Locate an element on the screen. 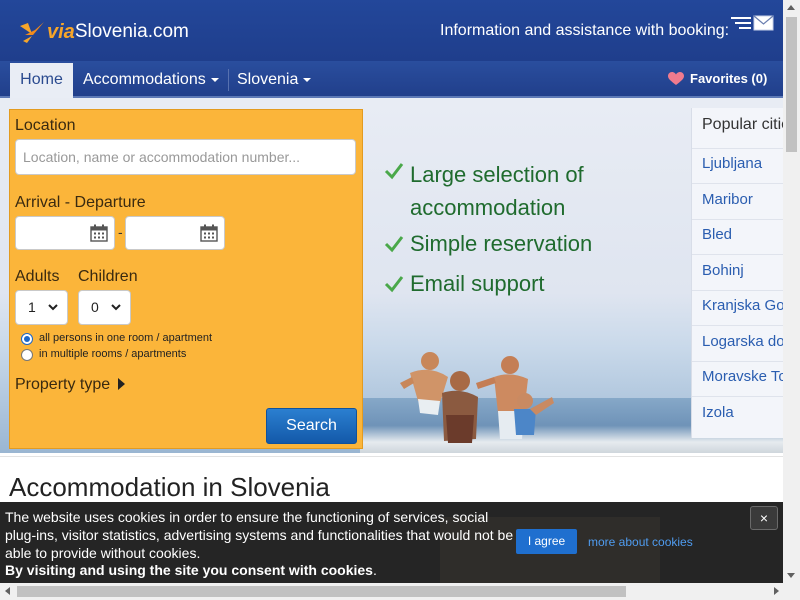  adults-select: 1 is located at coordinates (41, 307).